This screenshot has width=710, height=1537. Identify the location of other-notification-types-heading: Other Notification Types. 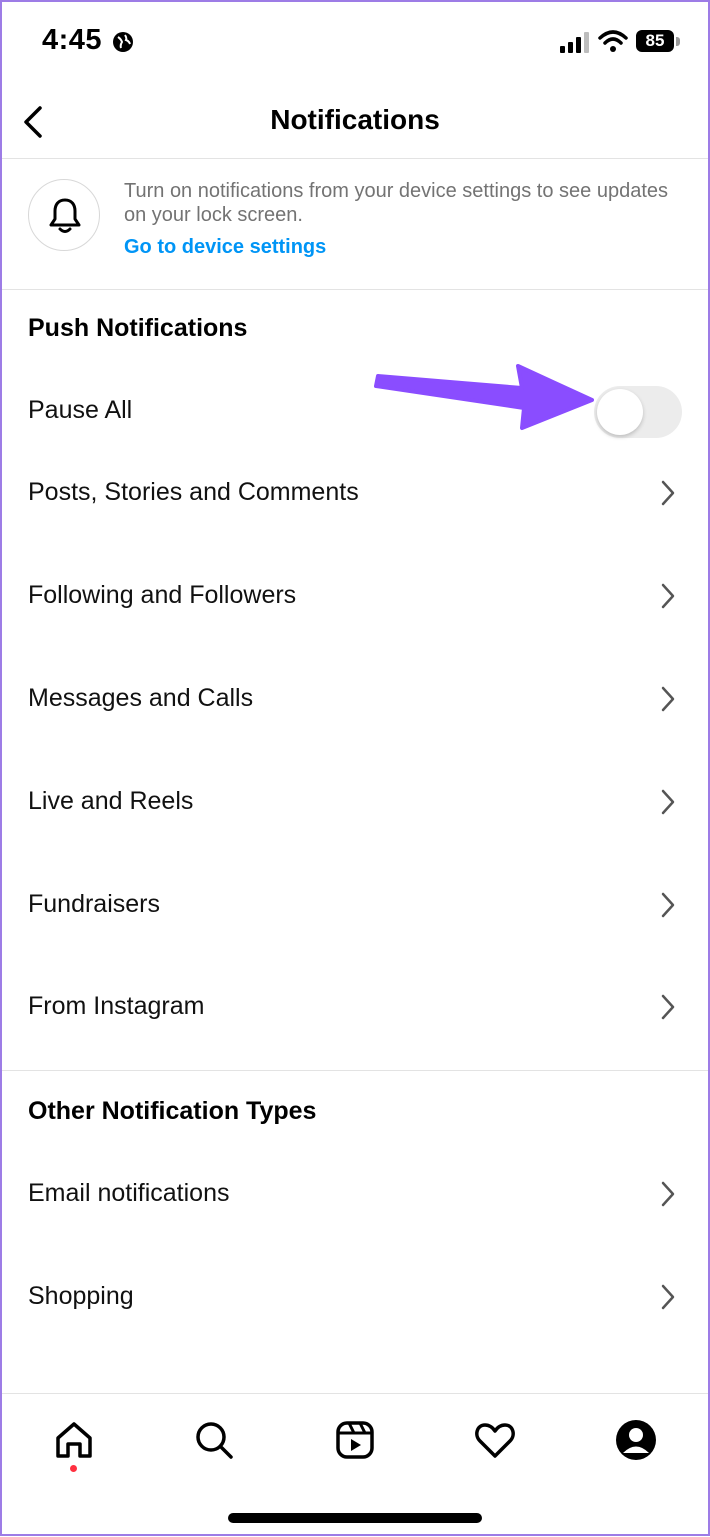
(172, 1111).